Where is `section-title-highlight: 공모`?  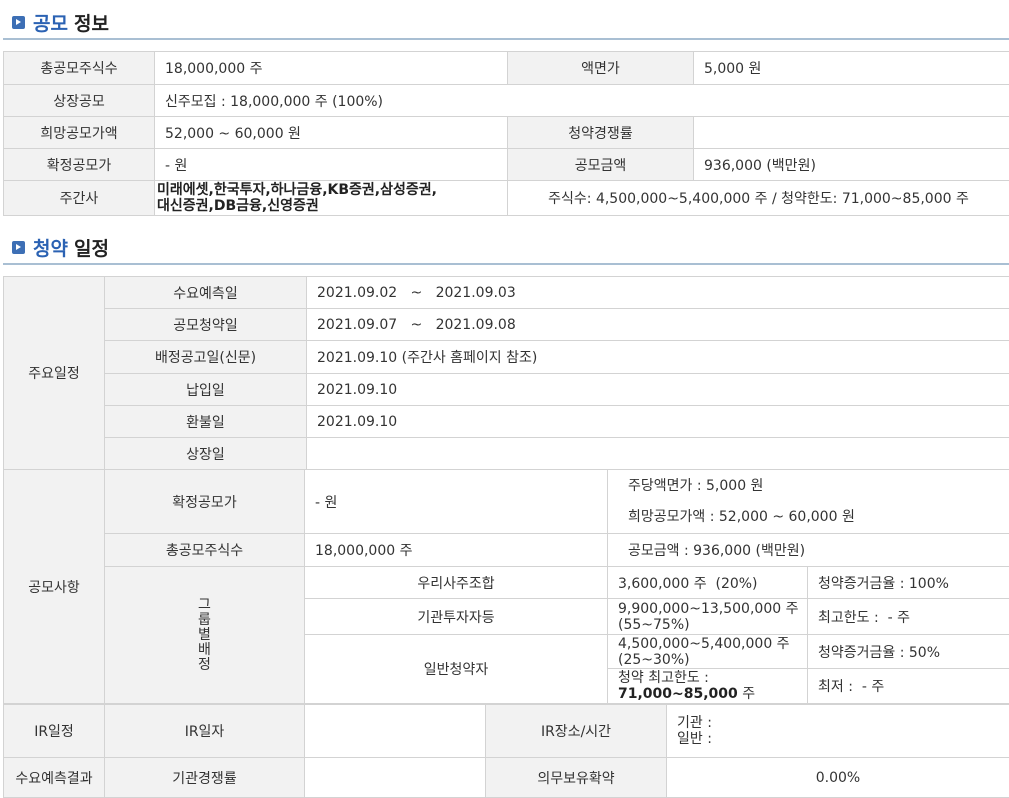
section-title-highlight: 공모 is located at coordinates (50, 22).